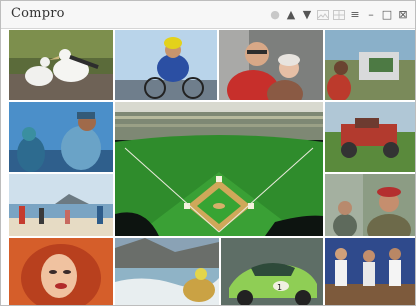 This screenshot has height=306, width=416. Describe the element at coordinates (208, 15) in the screenshot. I see `title-bar: Compro ● ▲ ▼ ≡ – □ ⊠` at that location.